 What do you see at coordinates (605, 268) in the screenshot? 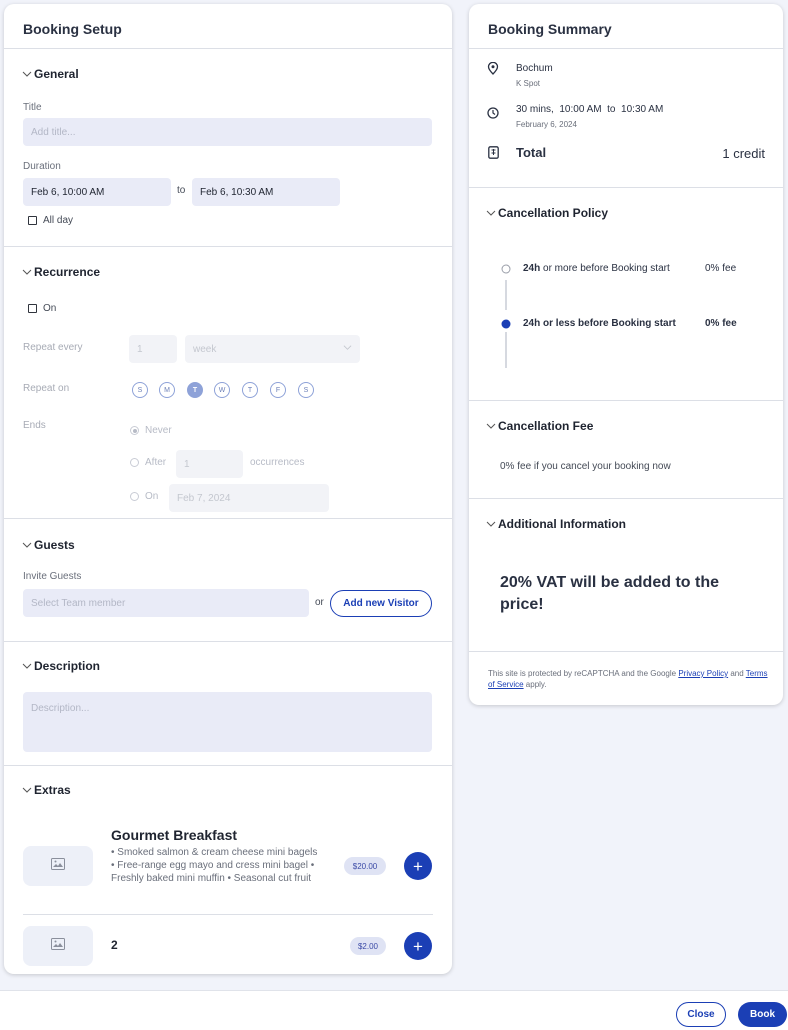
I see `policy-row-1-rest: or more before Booking start` at bounding box center [605, 268].